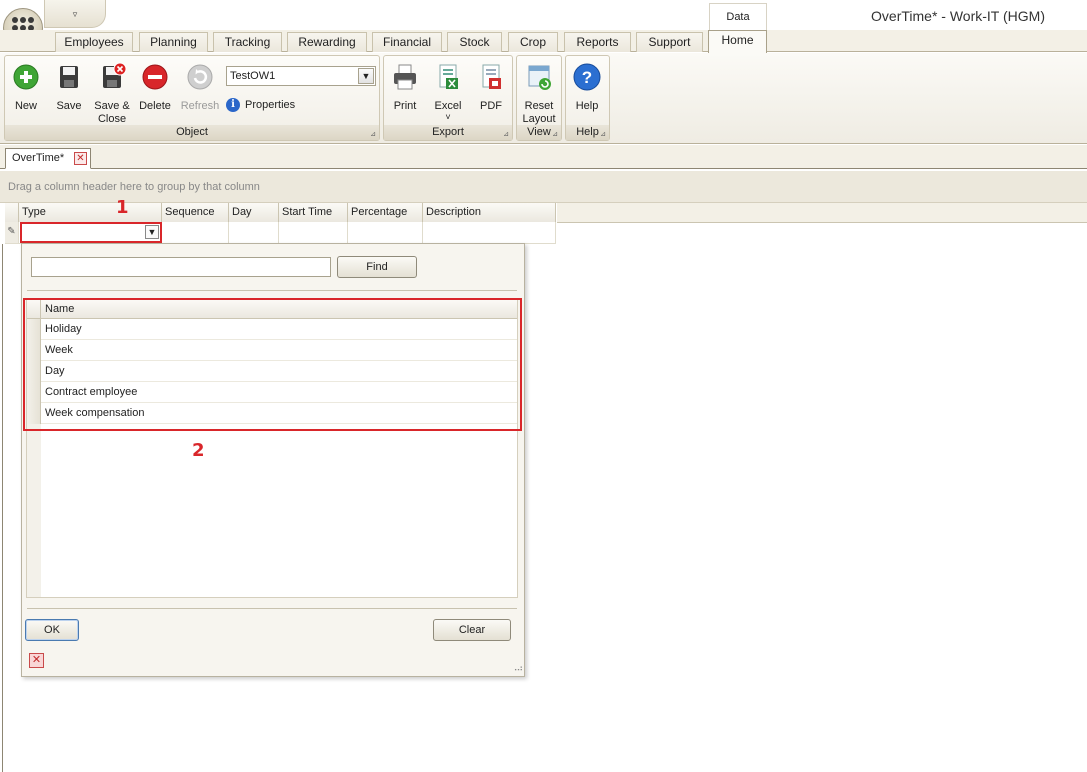 This screenshot has width=1087, height=772. I want to click on print-label: Print, so click(405, 106).